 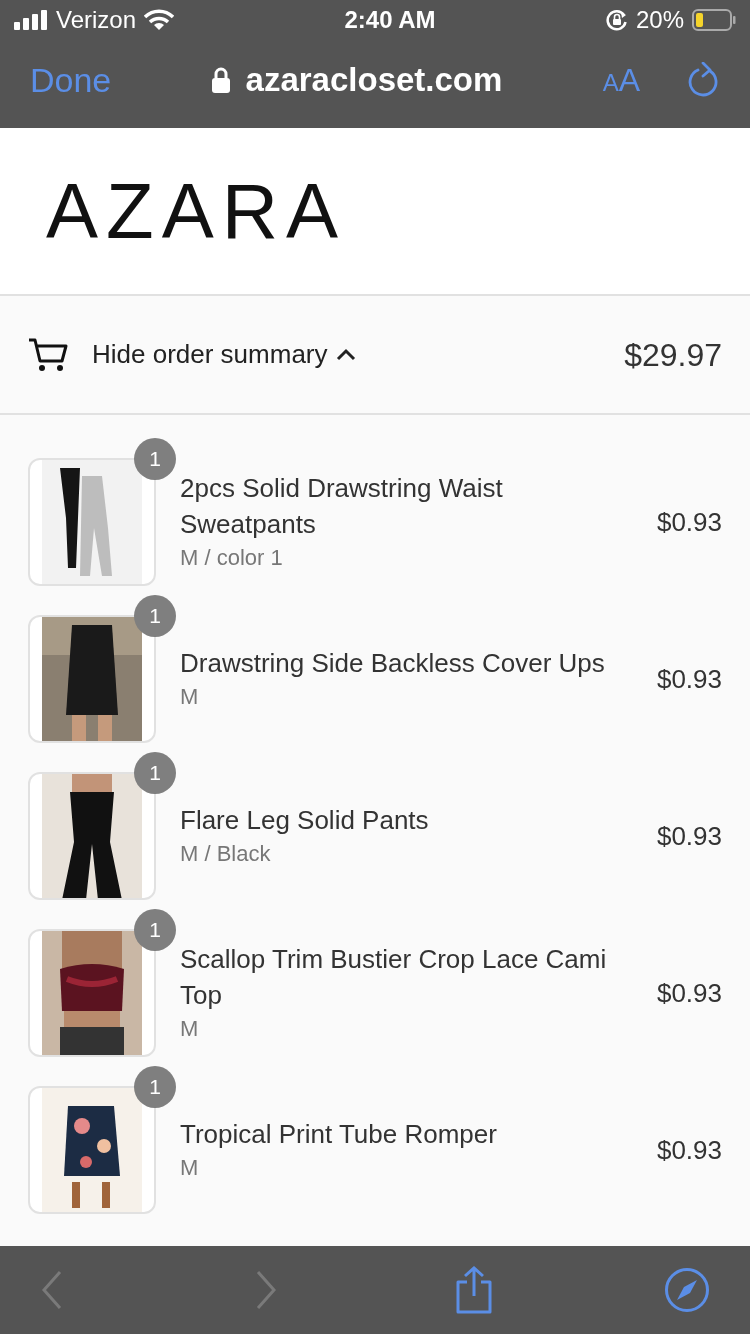 I want to click on item-title: Tropical Print Tube Romper, so click(x=339, y=1134).